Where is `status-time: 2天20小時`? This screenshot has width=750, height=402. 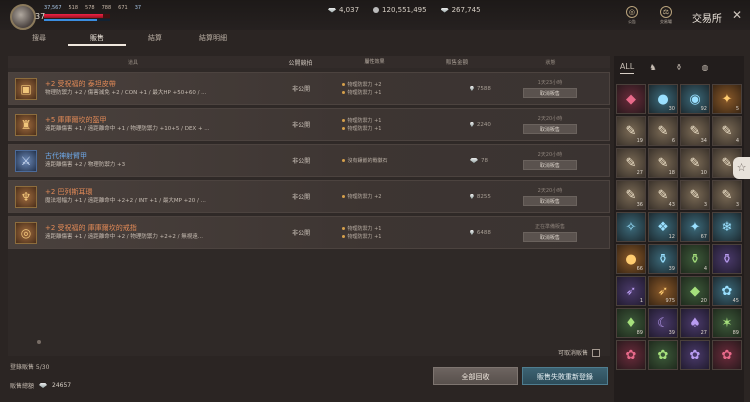 status-time: 2天20小時 is located at coordinates (550, 119).